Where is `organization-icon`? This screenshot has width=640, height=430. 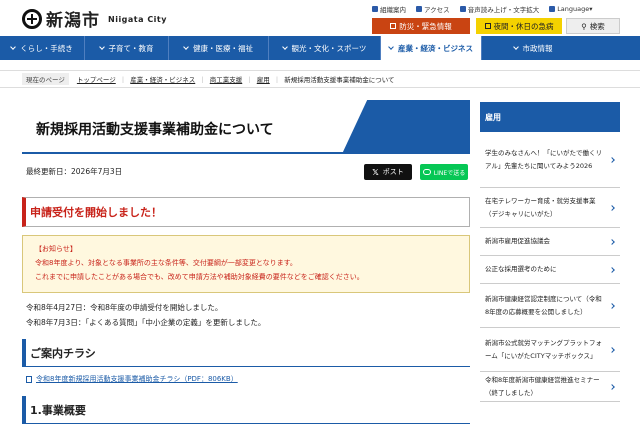
organization-icon is located at coordinates (375, 9).